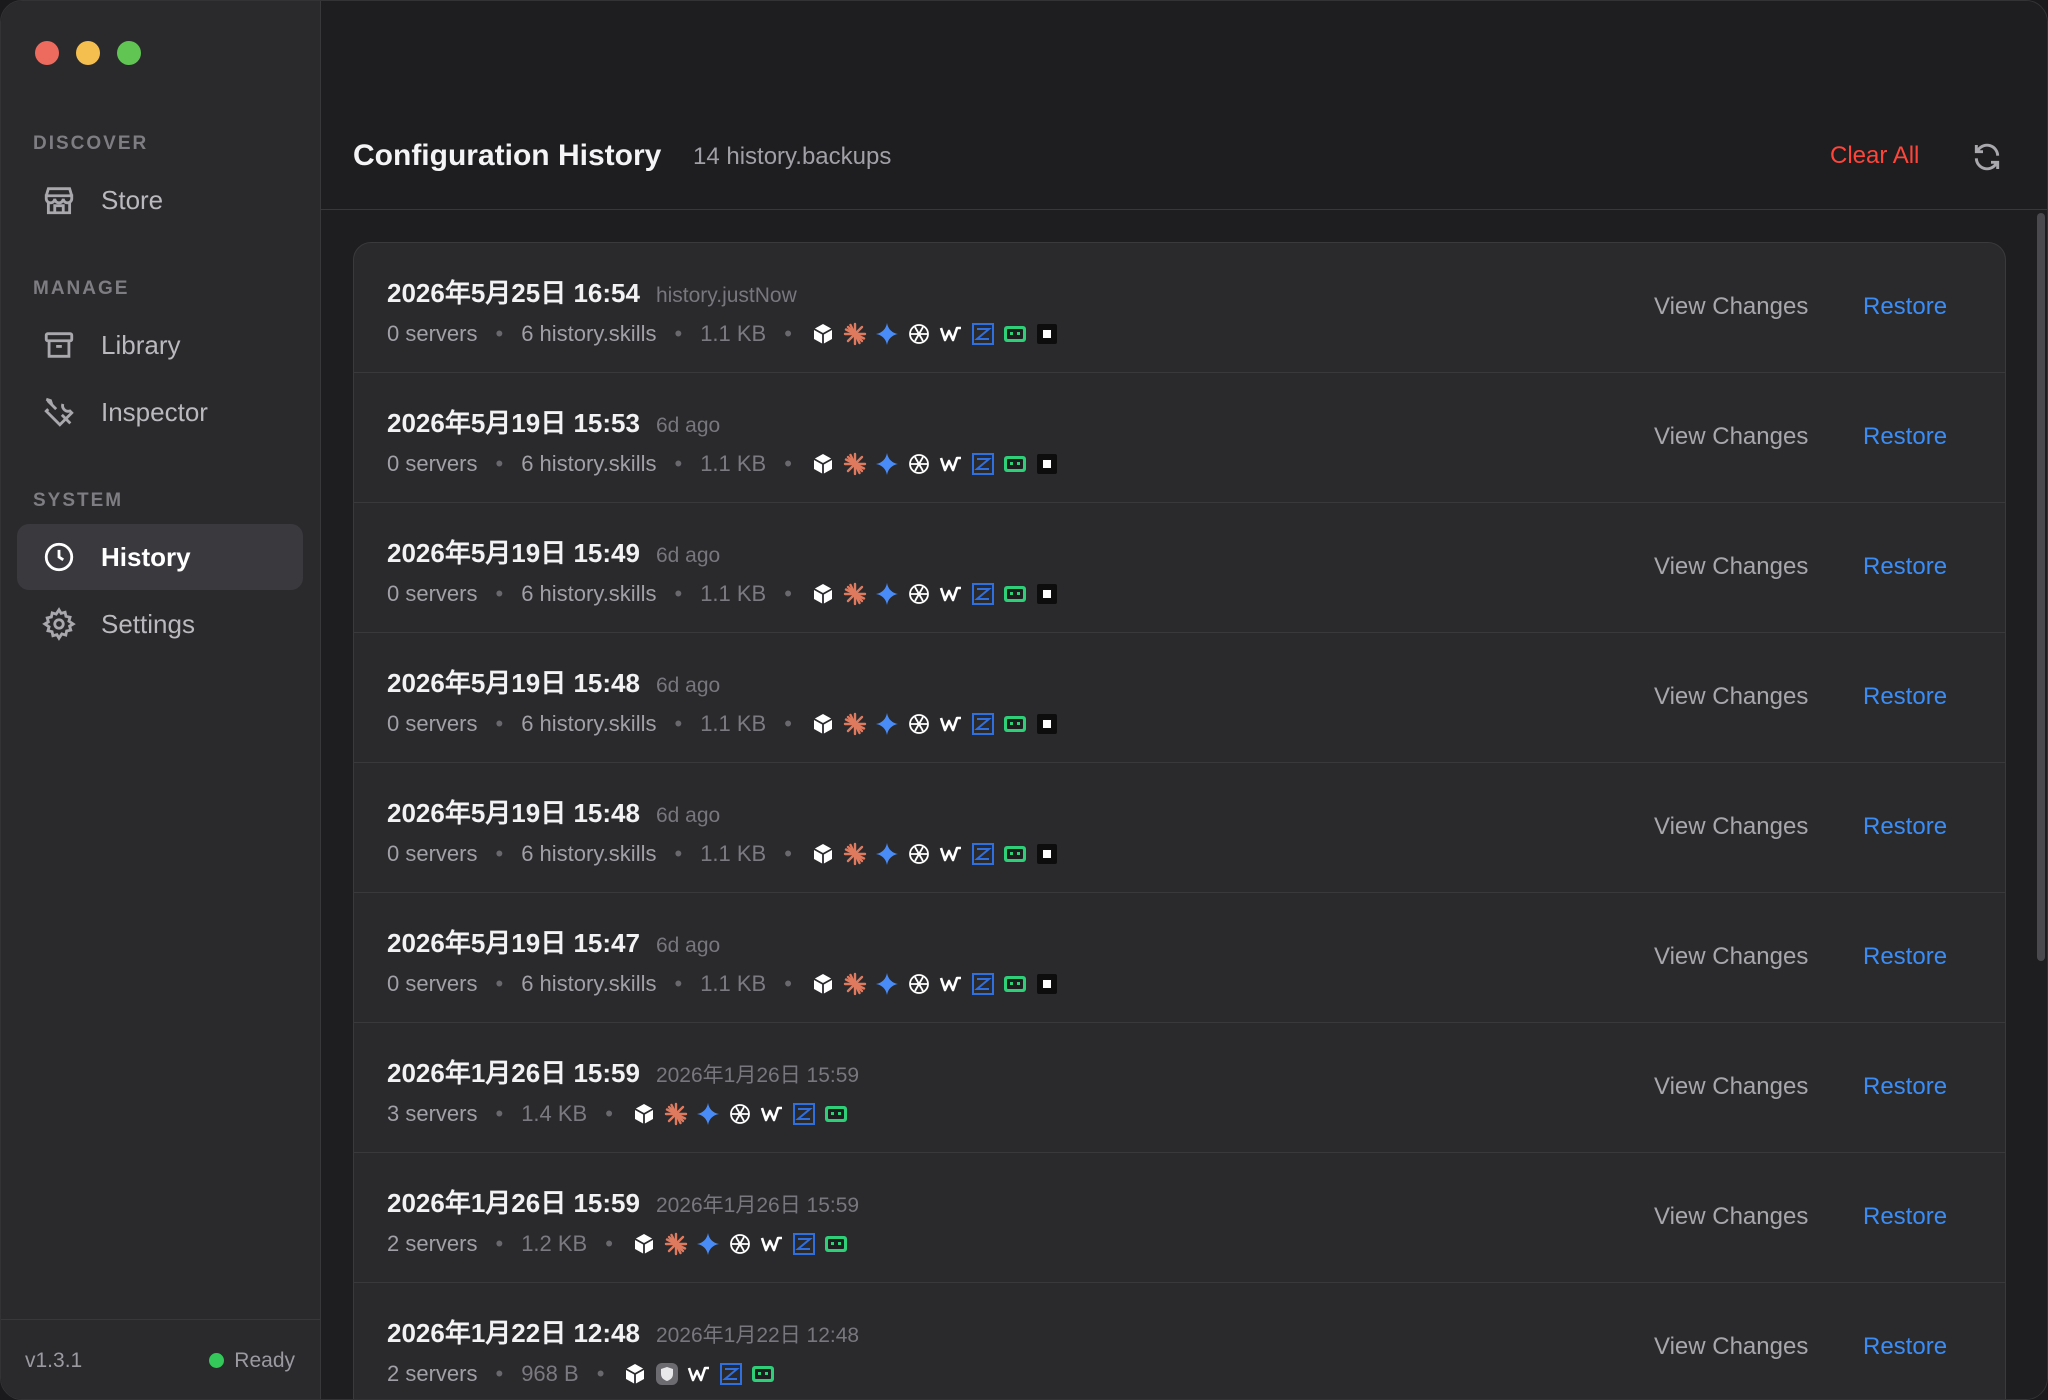  I want to click on clear-all-button: Clear All, so click(1874, 156).